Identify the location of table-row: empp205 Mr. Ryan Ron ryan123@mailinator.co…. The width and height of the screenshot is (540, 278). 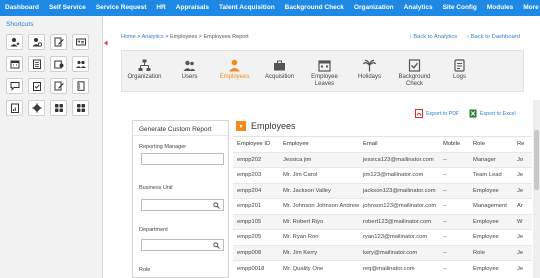
(382, 237).